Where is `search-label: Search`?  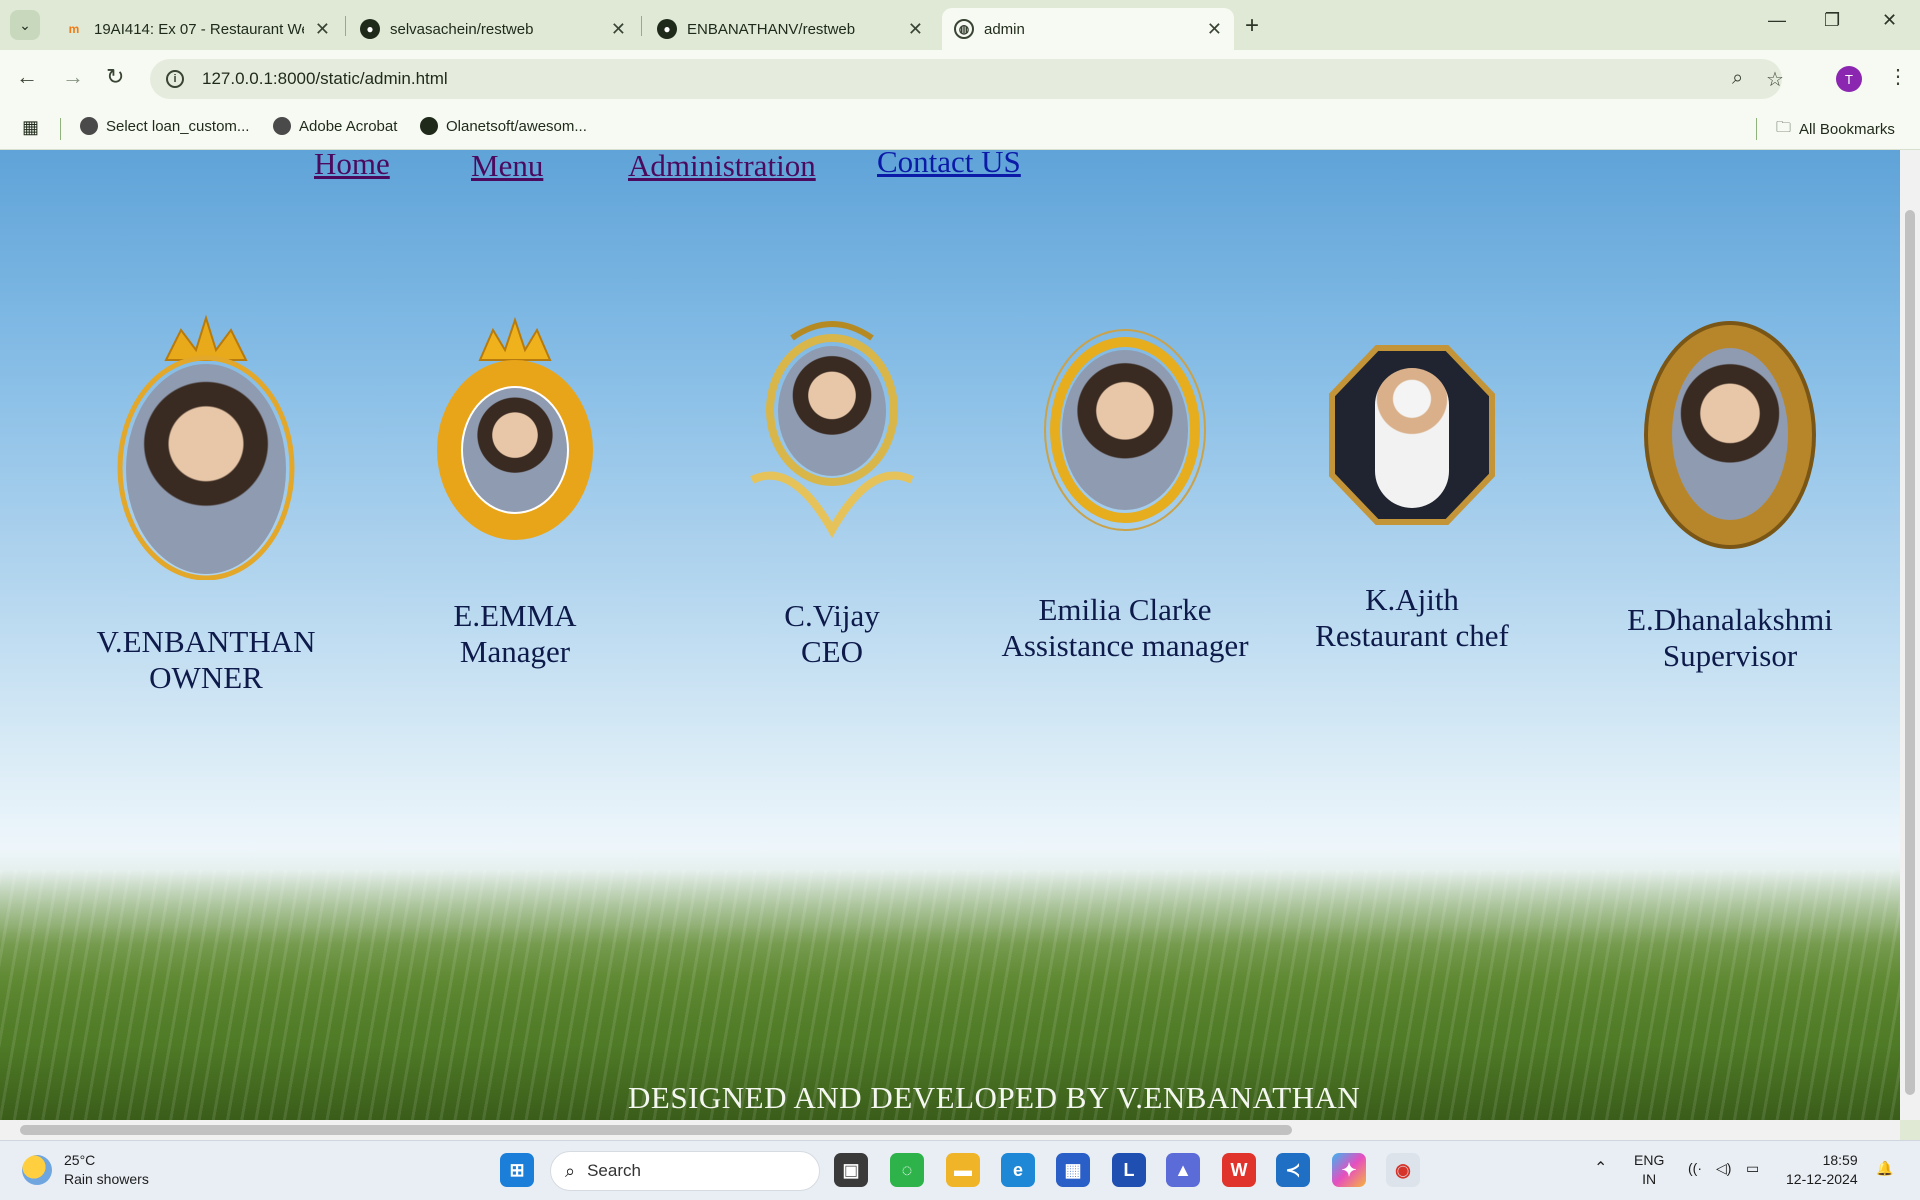
search-label: Search is located at coordinates (614, 1170).